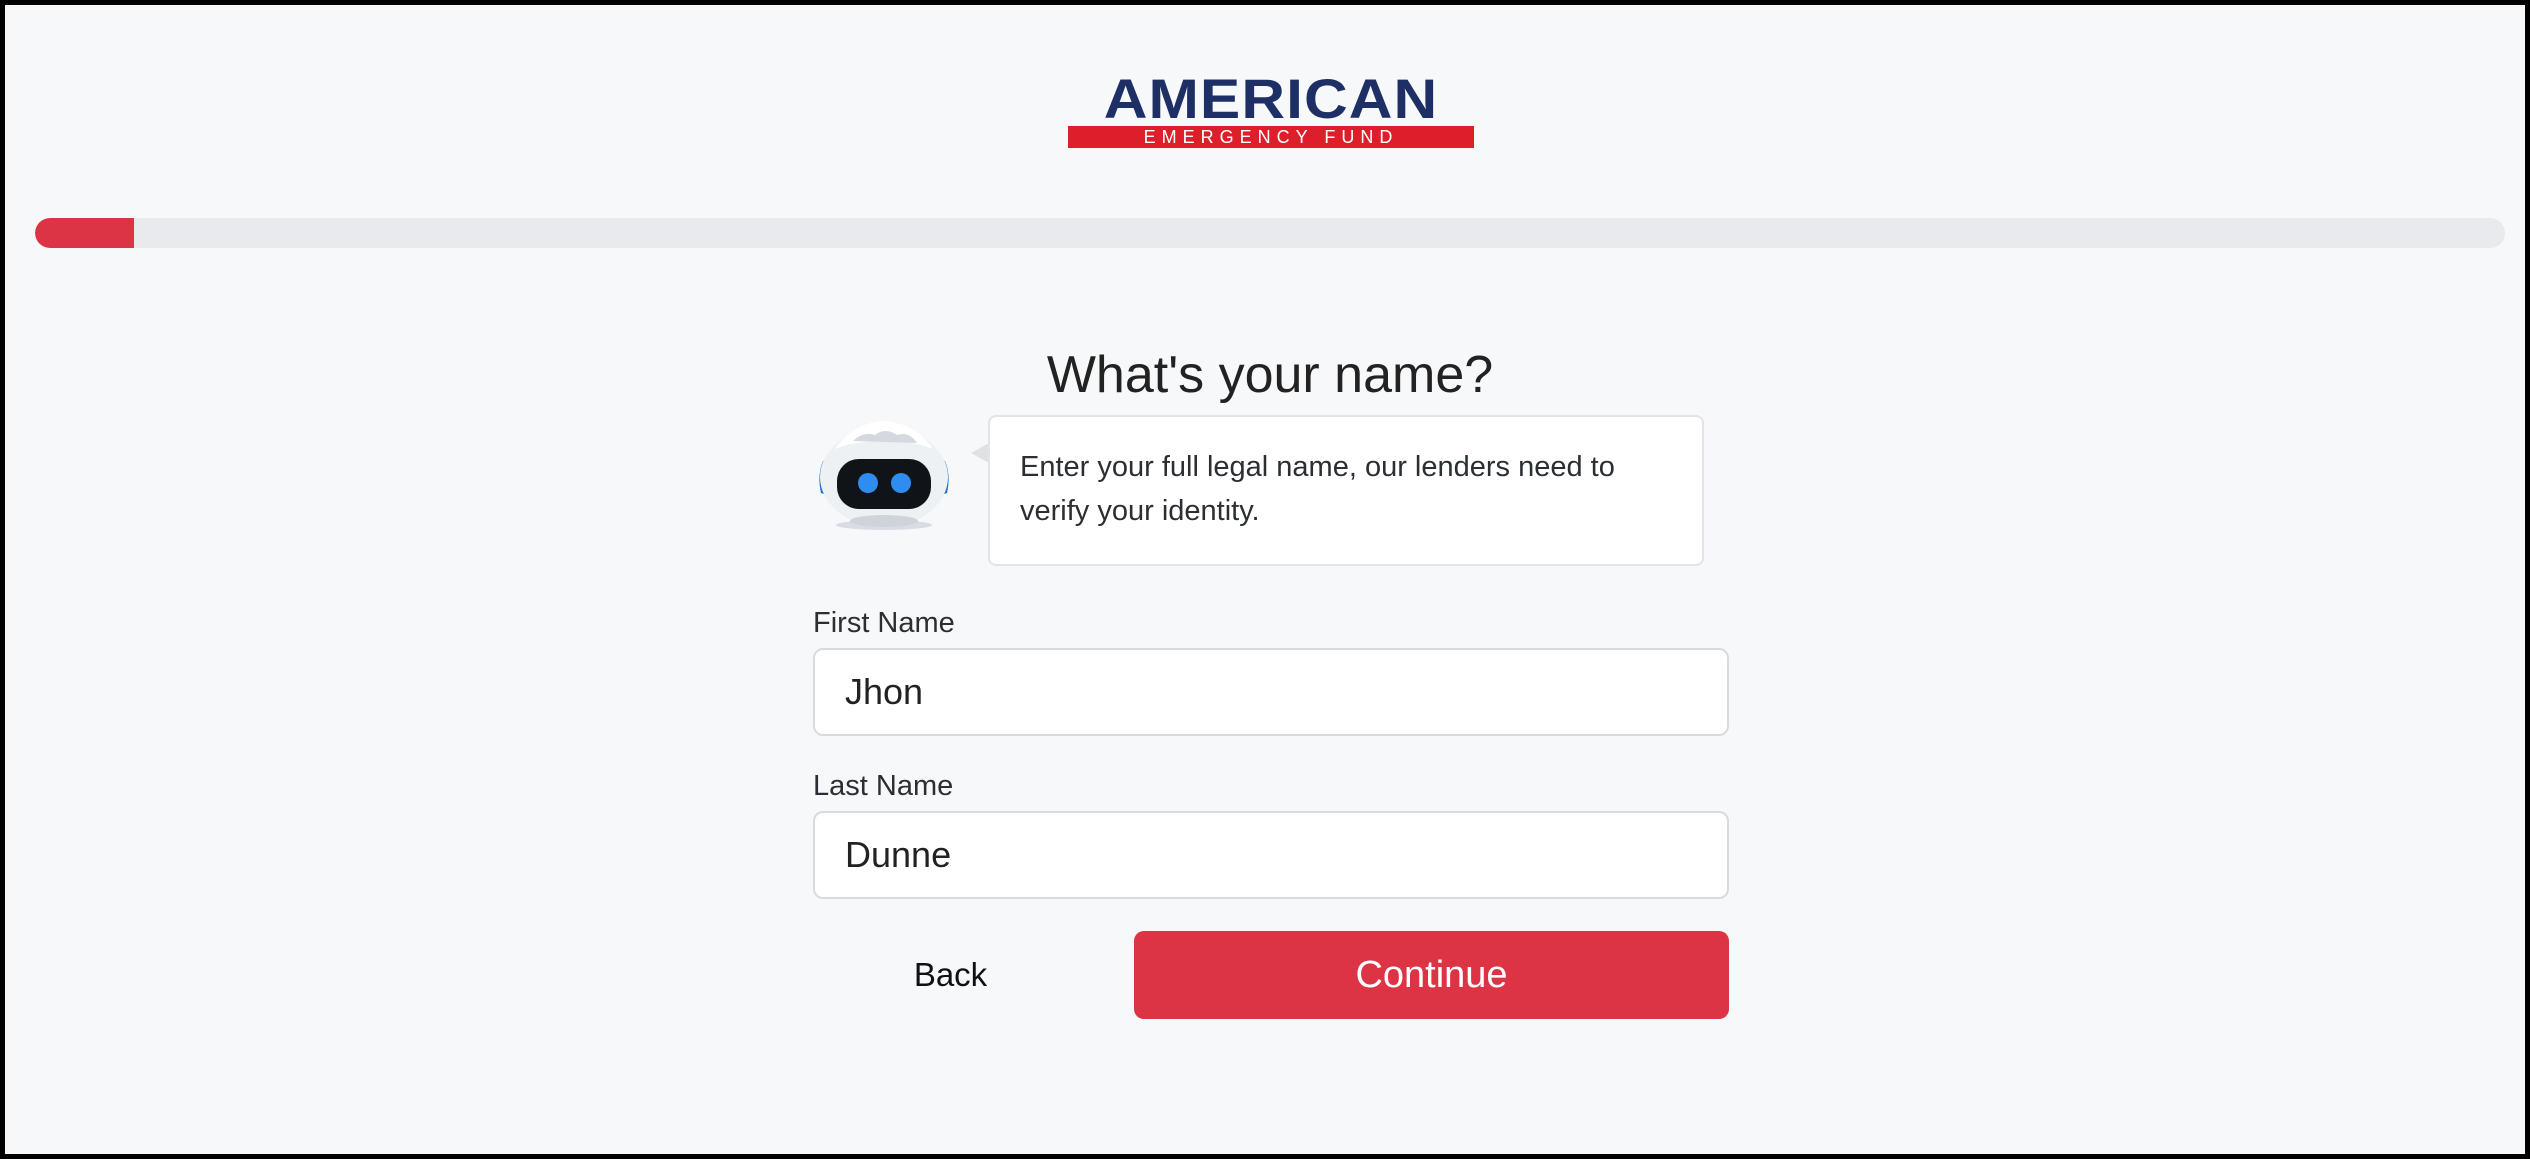 This screenshot has height=1159, width=2530. What do you see at coordinates (1271, 98) in the screenshot?
I see `logo-wordmark: AMERICAN` at bounding box center [1271, 98].